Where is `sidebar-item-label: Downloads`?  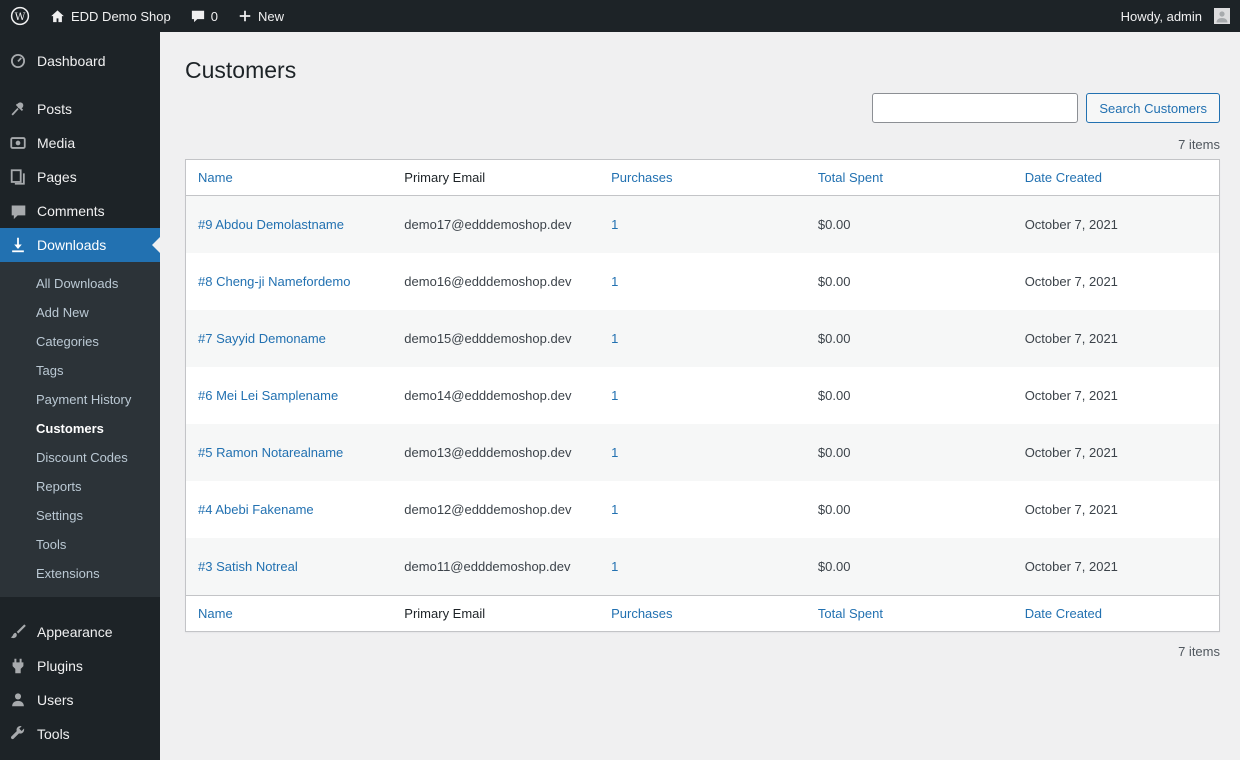
sidebar-item-label: Downloads is located at coordinates (72, 245).